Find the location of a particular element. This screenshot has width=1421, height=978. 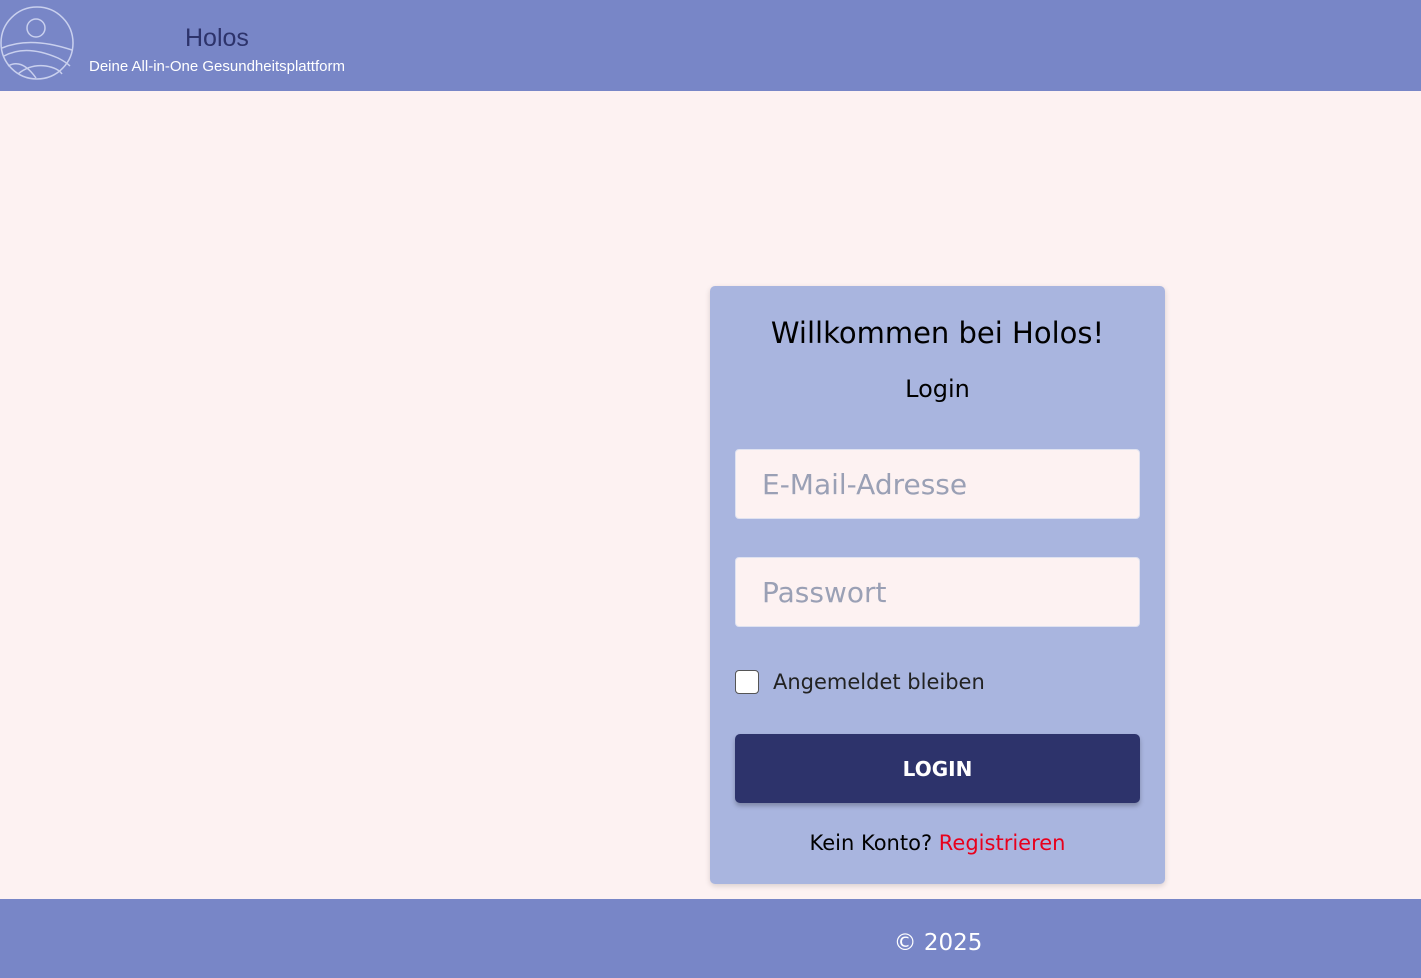

signup-prompt-row: Kein Konto? Registrieren is located at coordinates (937, 843).